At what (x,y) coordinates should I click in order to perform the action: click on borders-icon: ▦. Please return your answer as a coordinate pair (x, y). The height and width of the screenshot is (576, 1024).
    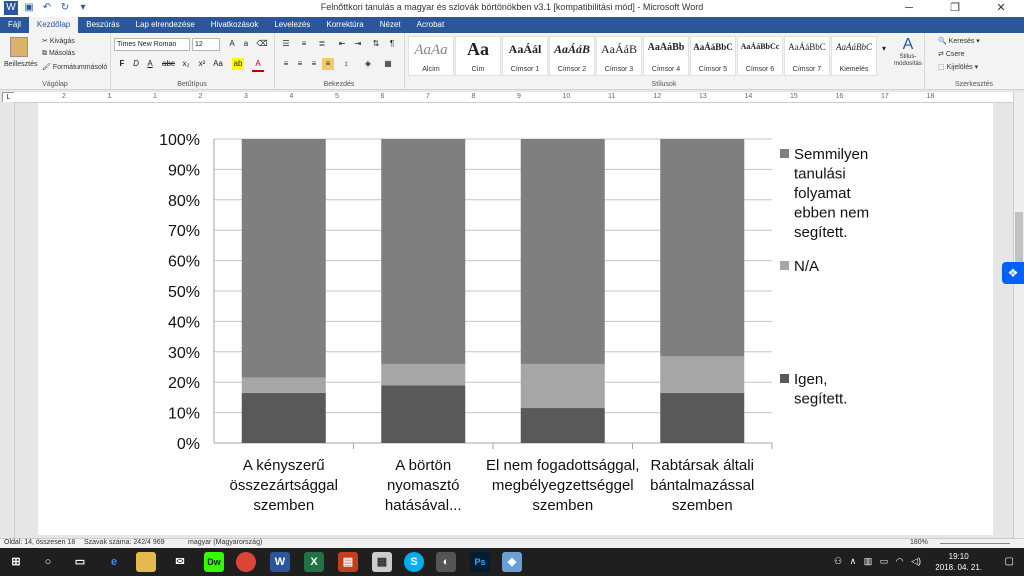
    Looking at the image, I should click on (388, 64).